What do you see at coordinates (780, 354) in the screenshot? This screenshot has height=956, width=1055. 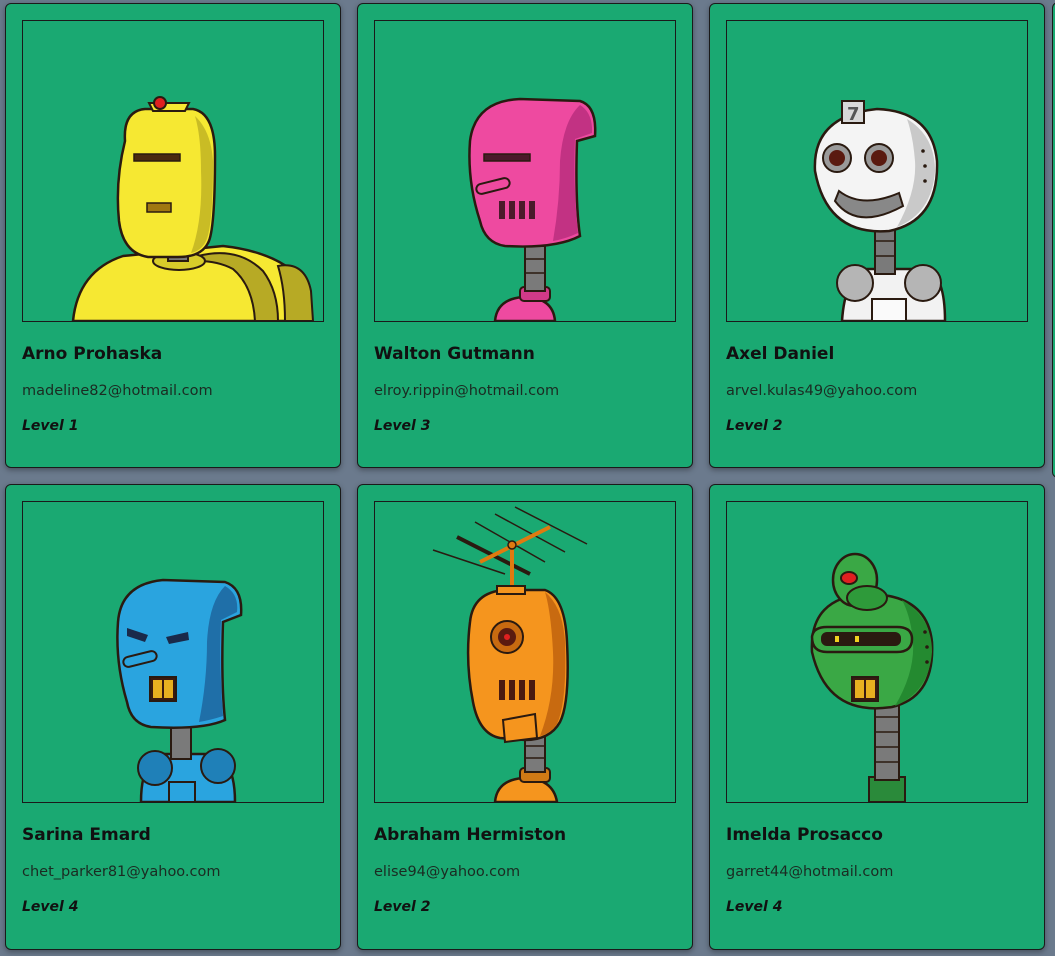 I see `robot-name: Axel Daniel` at bounding box center [780, 354].